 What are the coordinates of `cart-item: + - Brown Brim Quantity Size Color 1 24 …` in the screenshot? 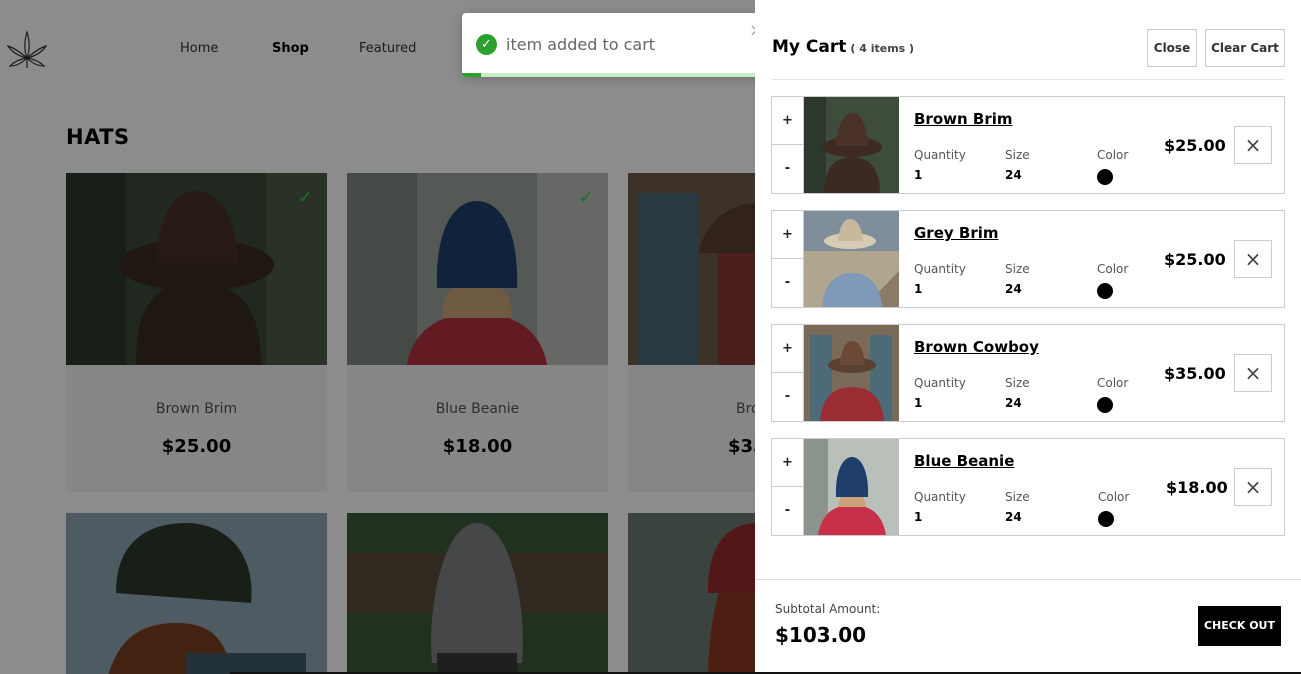 It's located at (1028, 145).